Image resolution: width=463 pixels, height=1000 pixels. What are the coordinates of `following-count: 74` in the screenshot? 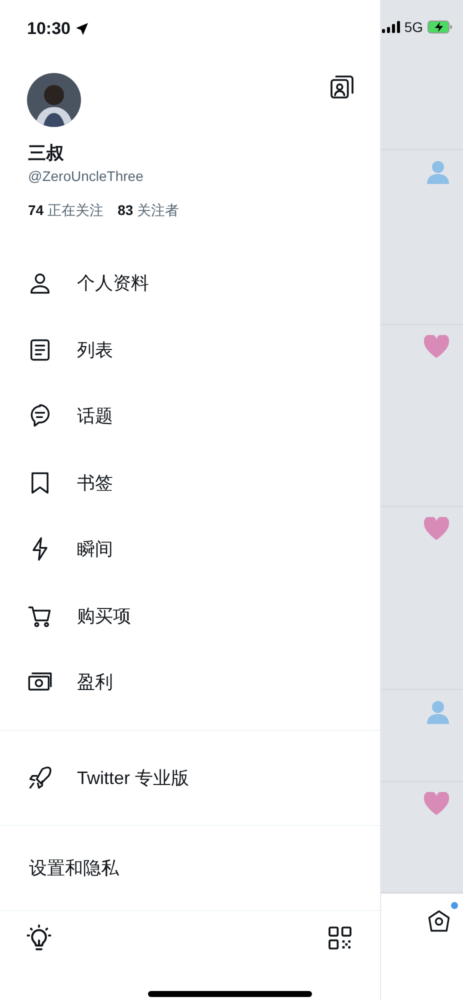 It's located at (36, 210).